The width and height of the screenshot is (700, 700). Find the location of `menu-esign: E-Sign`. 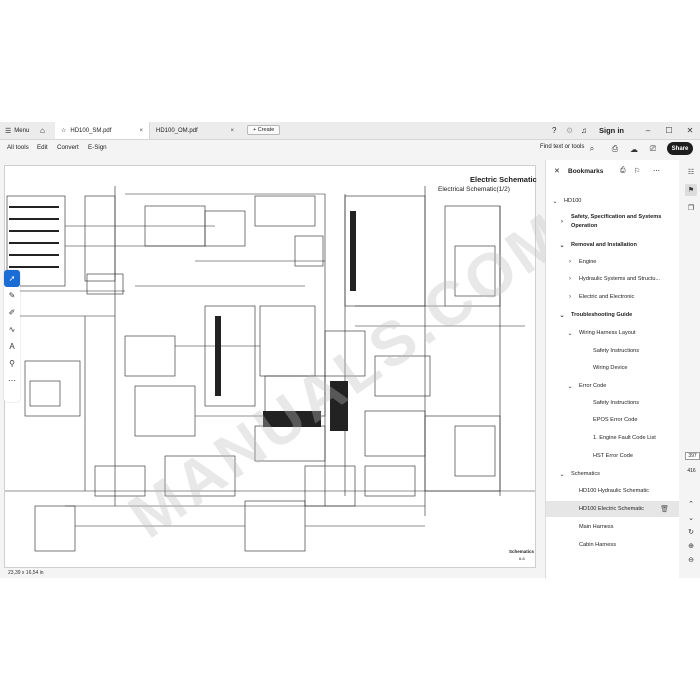

menu-esign: E-Sign is located at coordinates (97, 147).